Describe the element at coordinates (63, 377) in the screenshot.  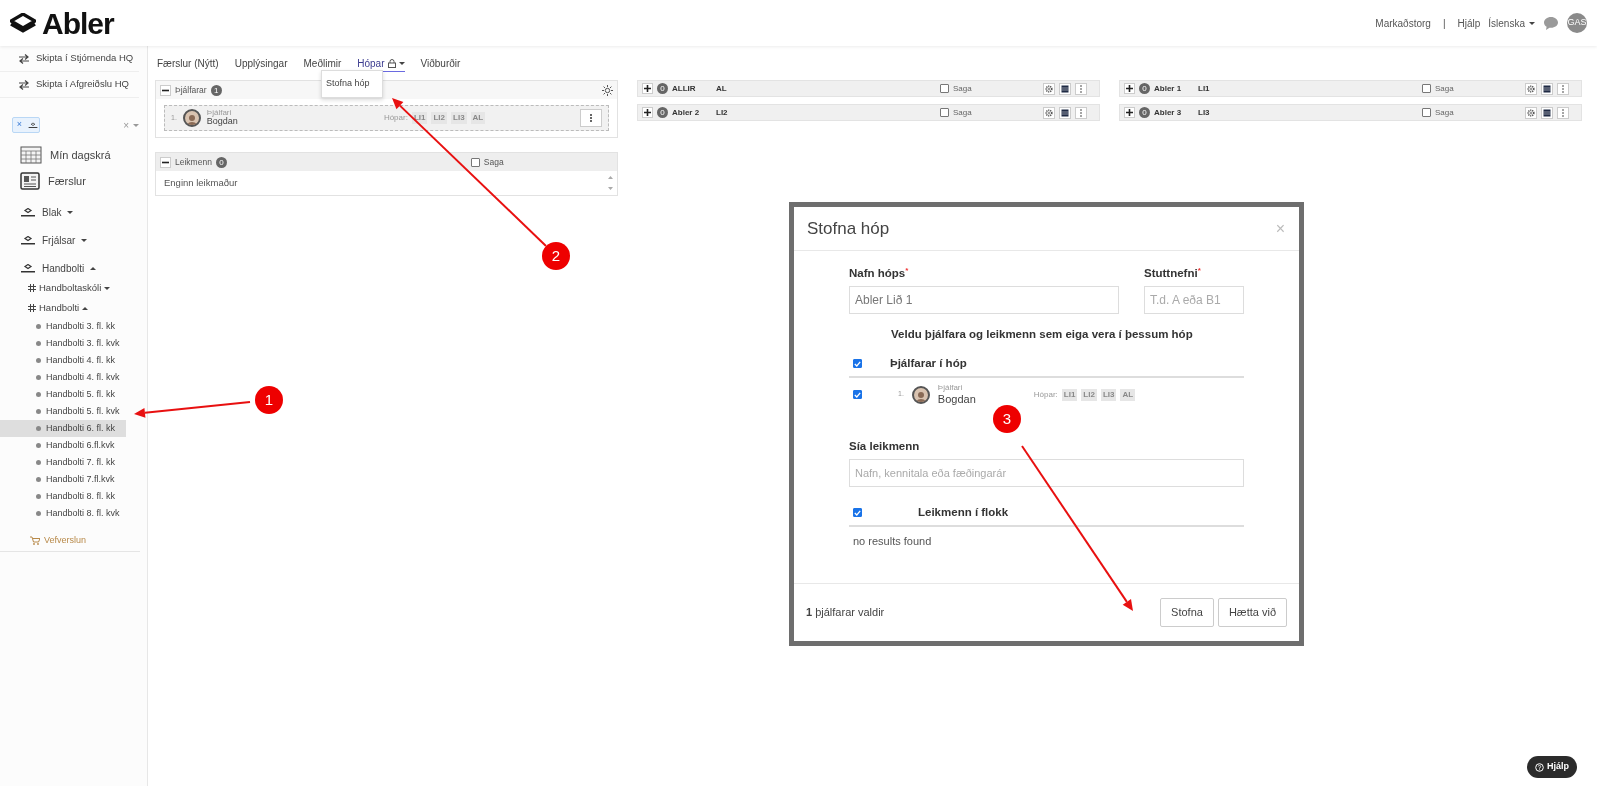
I see `team-item: Handbolti 4. fl. kvk` at that location.